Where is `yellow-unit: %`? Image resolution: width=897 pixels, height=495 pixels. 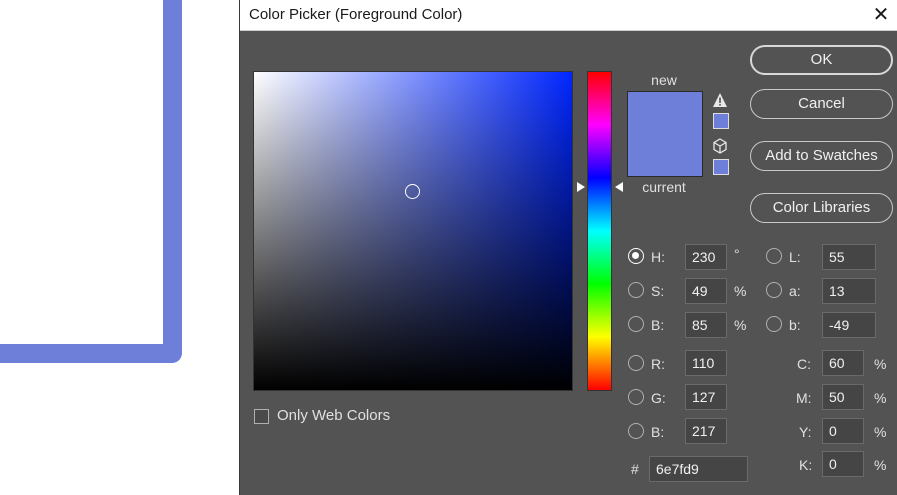 yellow-unit: % is located at coordinates (880, 432).